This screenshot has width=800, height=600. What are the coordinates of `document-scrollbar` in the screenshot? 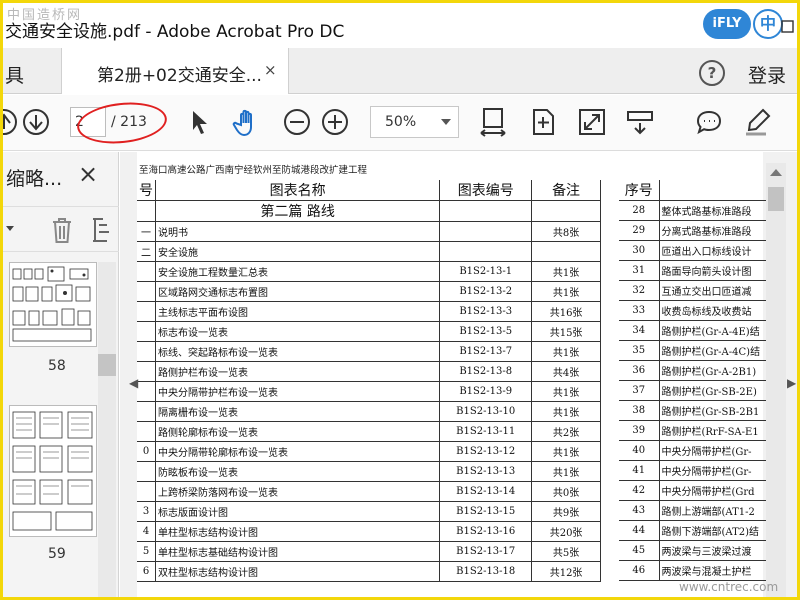 It's located at (776, 380).